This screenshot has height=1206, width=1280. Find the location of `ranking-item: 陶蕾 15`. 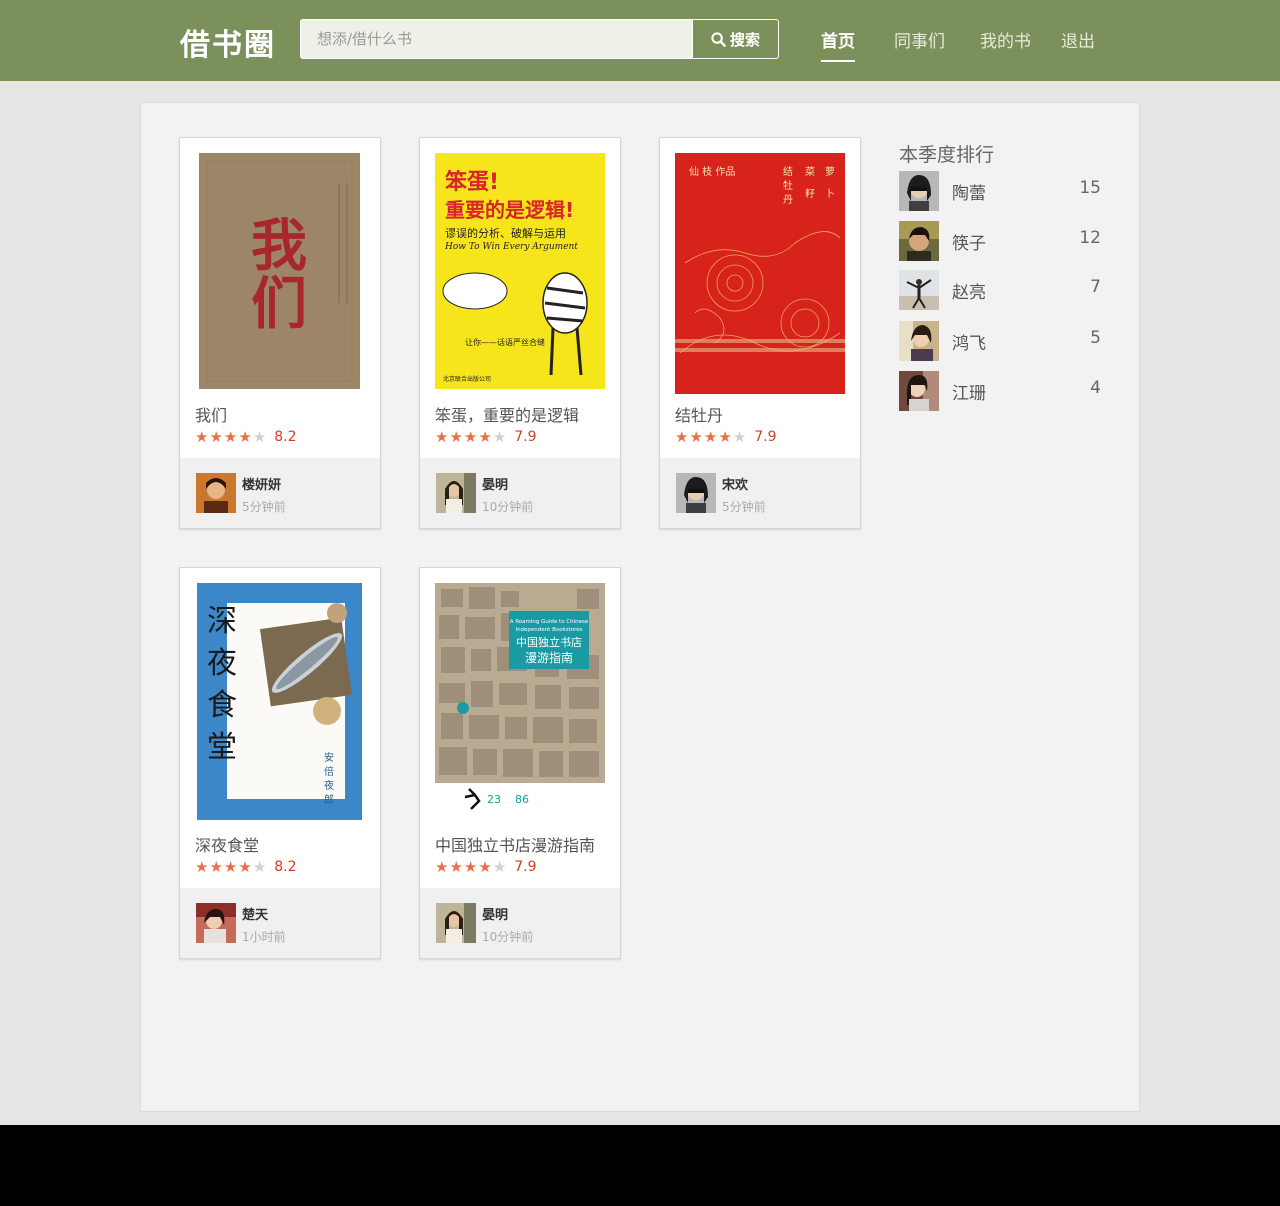

ranking-item: 陶蕾 15 is located at coordinates (1000, 191).